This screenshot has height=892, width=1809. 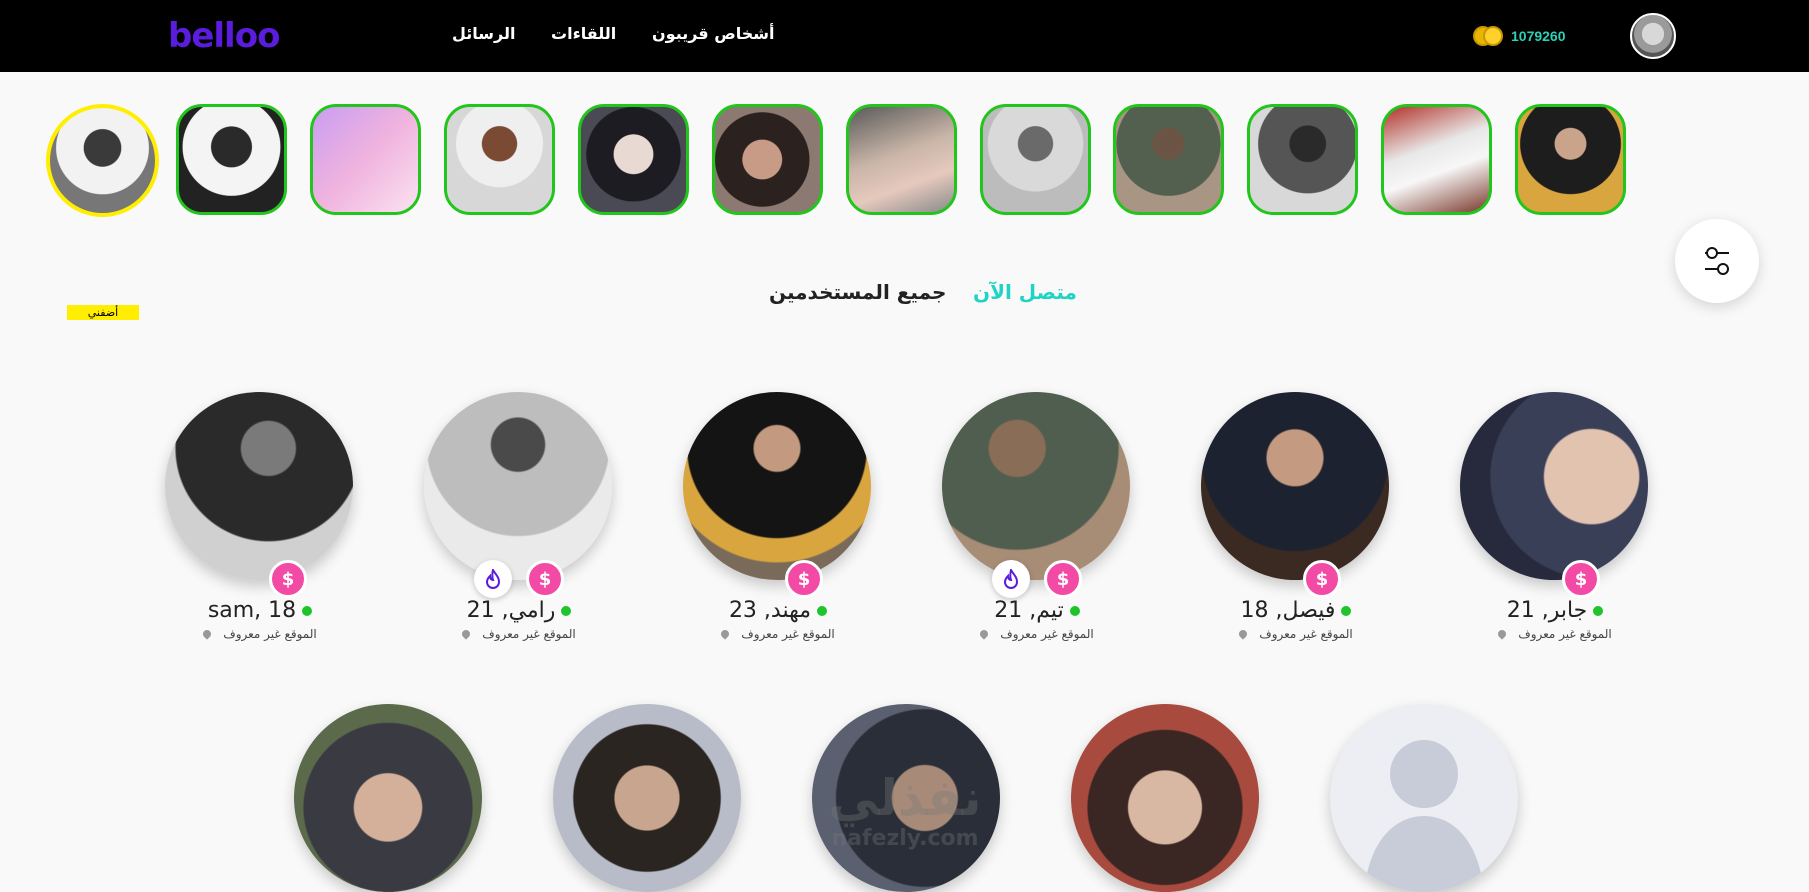 What do you see at coordinates (778, 610) in the screenshot?
I see `user-name: مهند, 23` at bounding box center [778, 610].